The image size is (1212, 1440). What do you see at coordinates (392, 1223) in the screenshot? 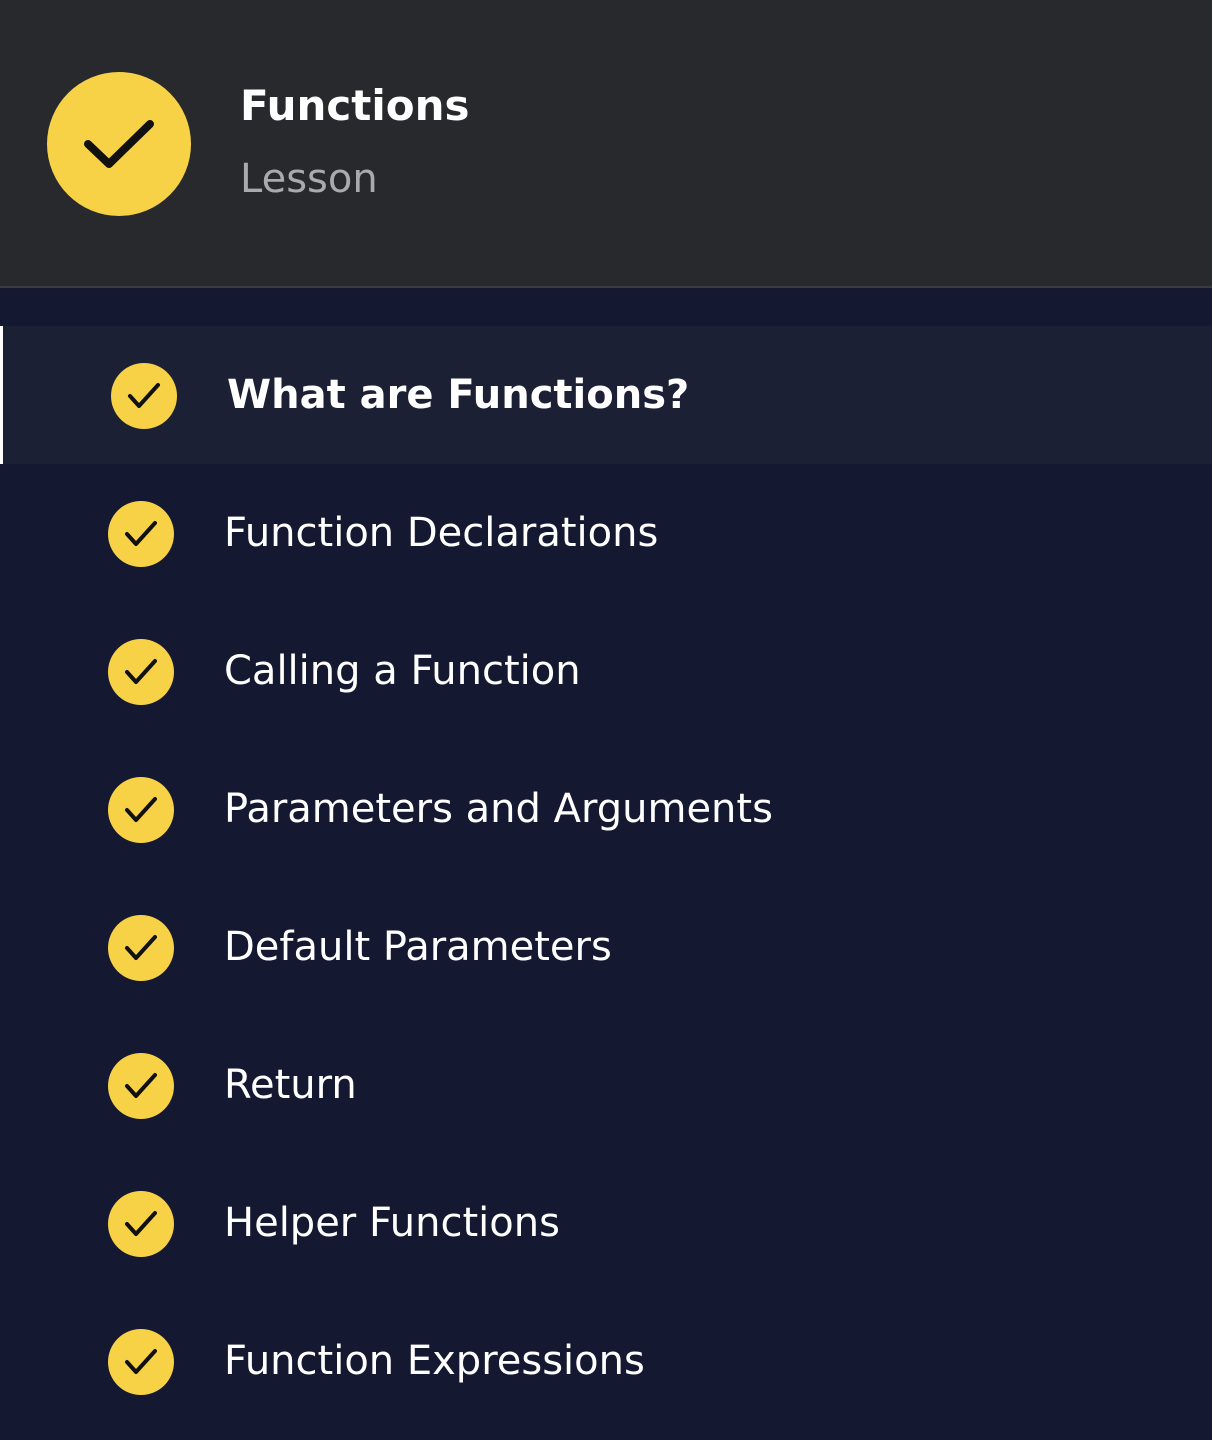
I see `list-item-label: Helper Functions` at bounding box center [392, 1223].